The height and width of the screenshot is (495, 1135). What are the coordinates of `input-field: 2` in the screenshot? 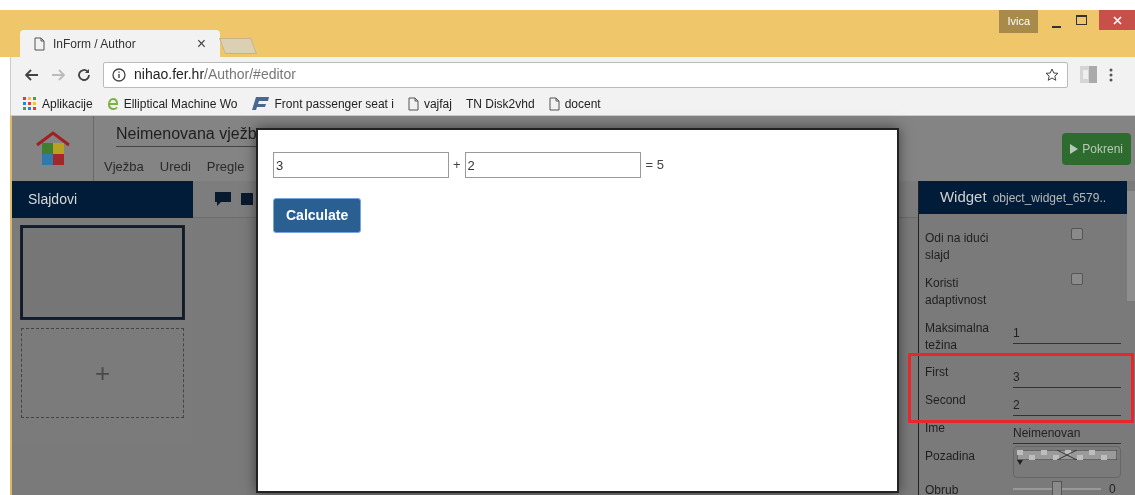 It's located at (552, 165).